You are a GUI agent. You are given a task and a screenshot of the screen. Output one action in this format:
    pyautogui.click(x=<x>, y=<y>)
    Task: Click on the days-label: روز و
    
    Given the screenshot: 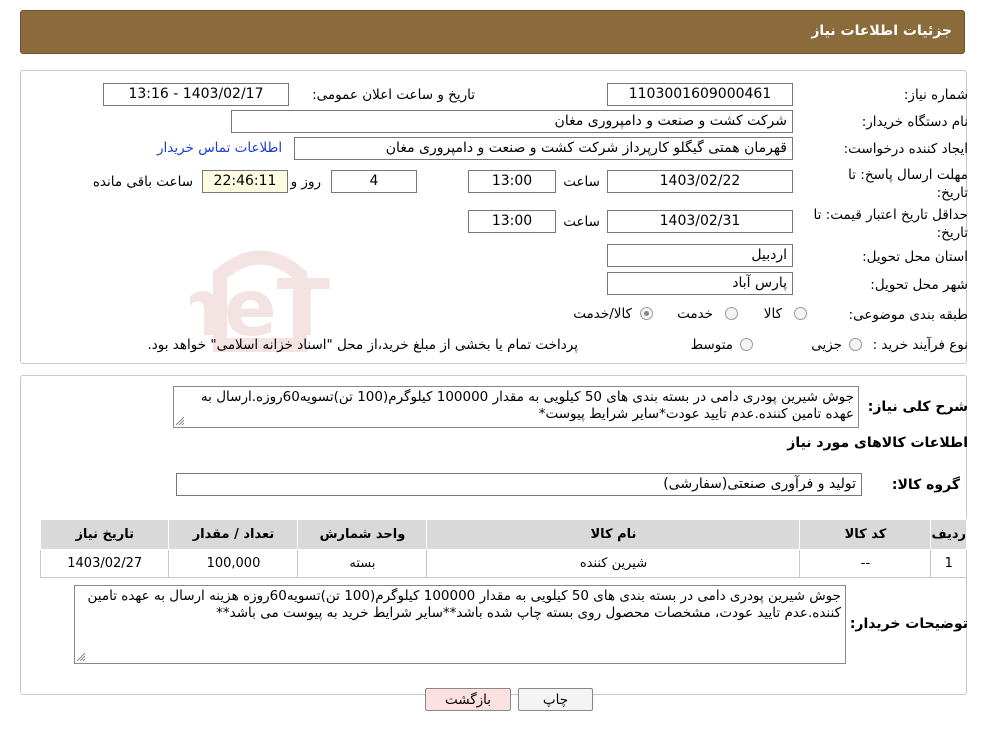 What is the action you would take?
    pyautogui.click(x=305, y=182)
    